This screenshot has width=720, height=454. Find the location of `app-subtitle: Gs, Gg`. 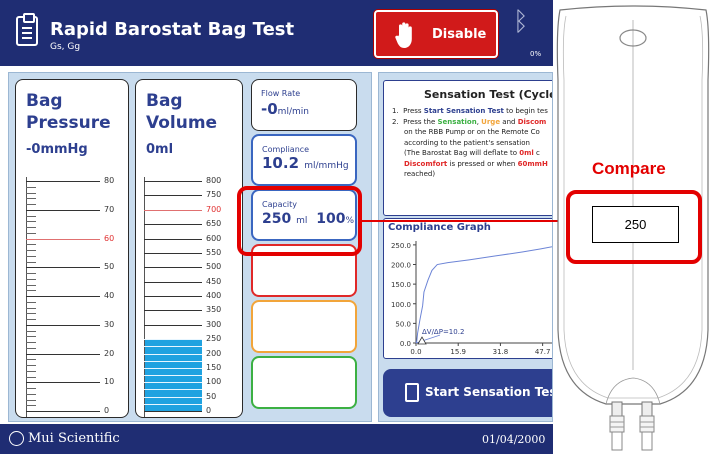

app-subtitle: Gs, Gg is located at coordinates (65, 47).